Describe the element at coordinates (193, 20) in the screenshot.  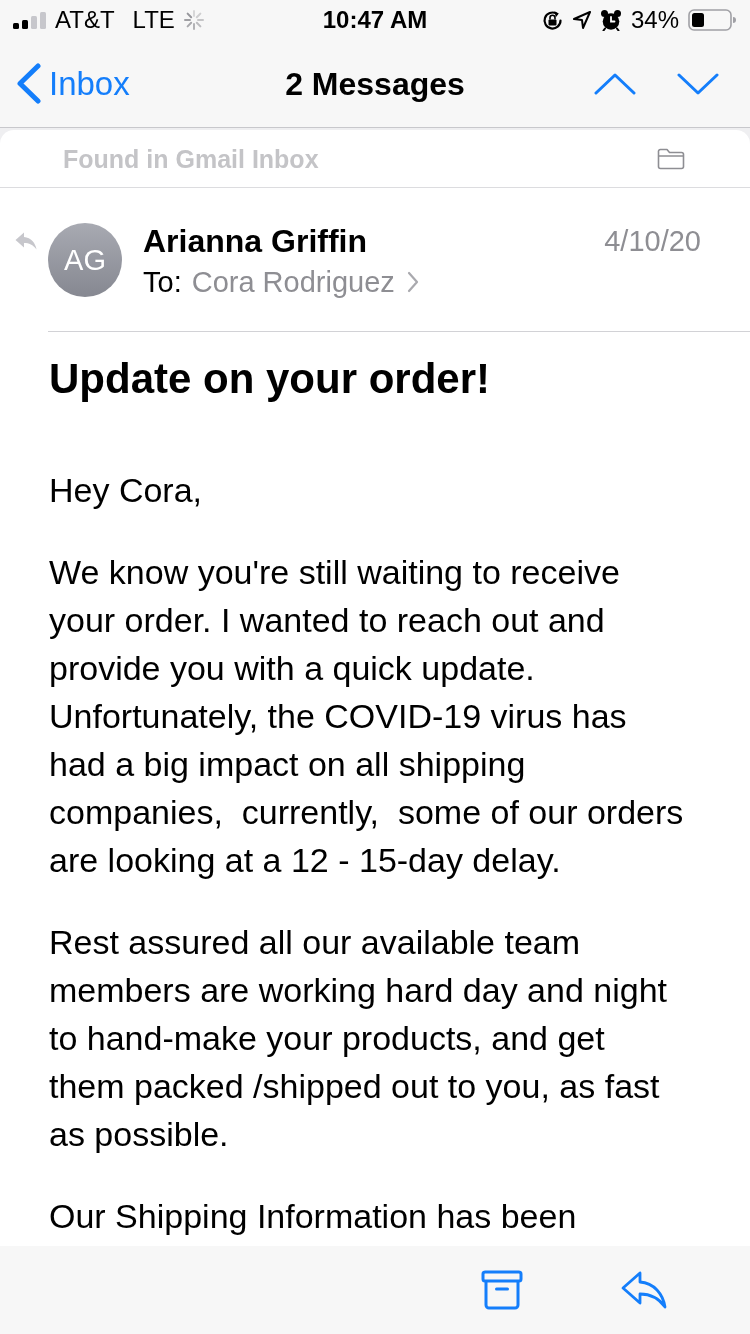
I see `spinner-icon` at that location.